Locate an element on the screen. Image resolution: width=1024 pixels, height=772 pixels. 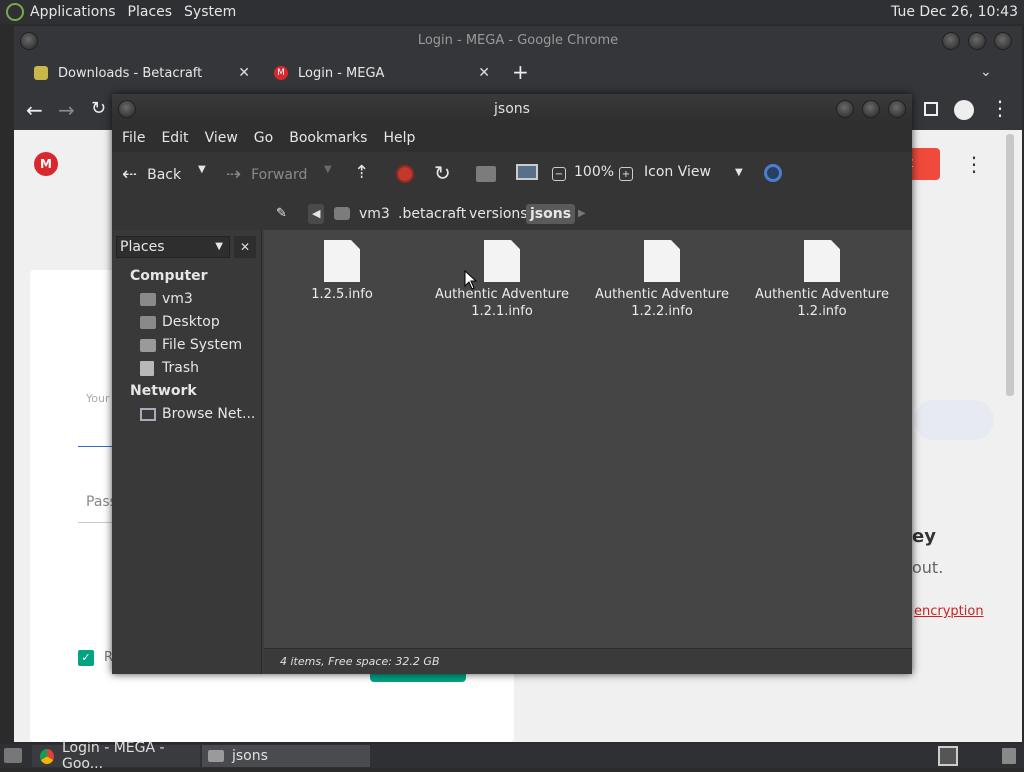
network-icon is located at coordinates (148, 414).